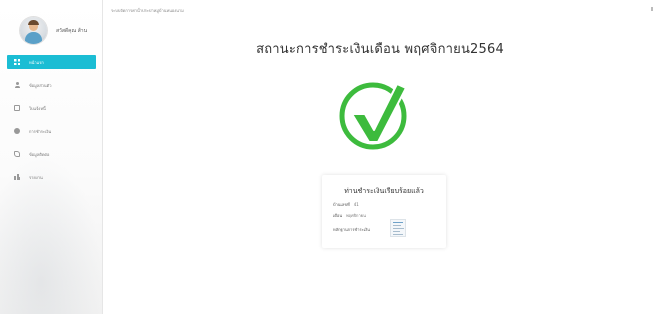 The width and height of the screenshot is (657, 314). What do you see at coordinates (338, 215) in the screenshot?
I see `month-label: เดือน` at bounding box center [338, 215].